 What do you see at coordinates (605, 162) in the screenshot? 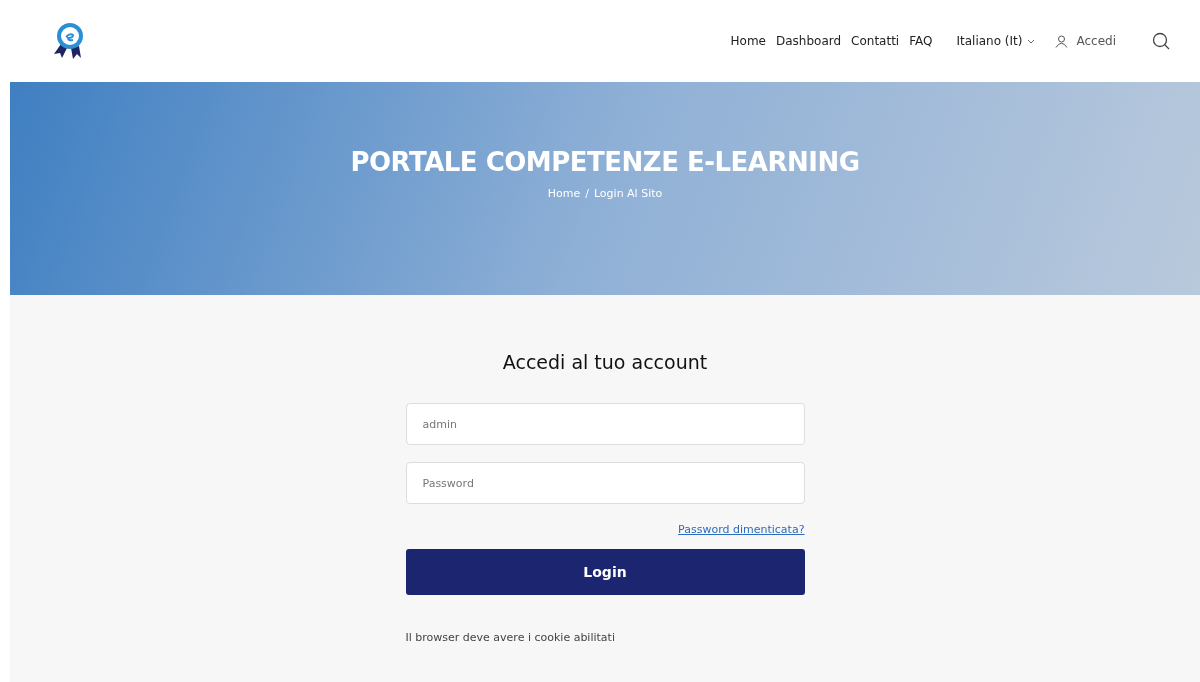
I see `page-title: PORTALE COMPETENZE E-LEARNING` at bounding box center [605, 162].